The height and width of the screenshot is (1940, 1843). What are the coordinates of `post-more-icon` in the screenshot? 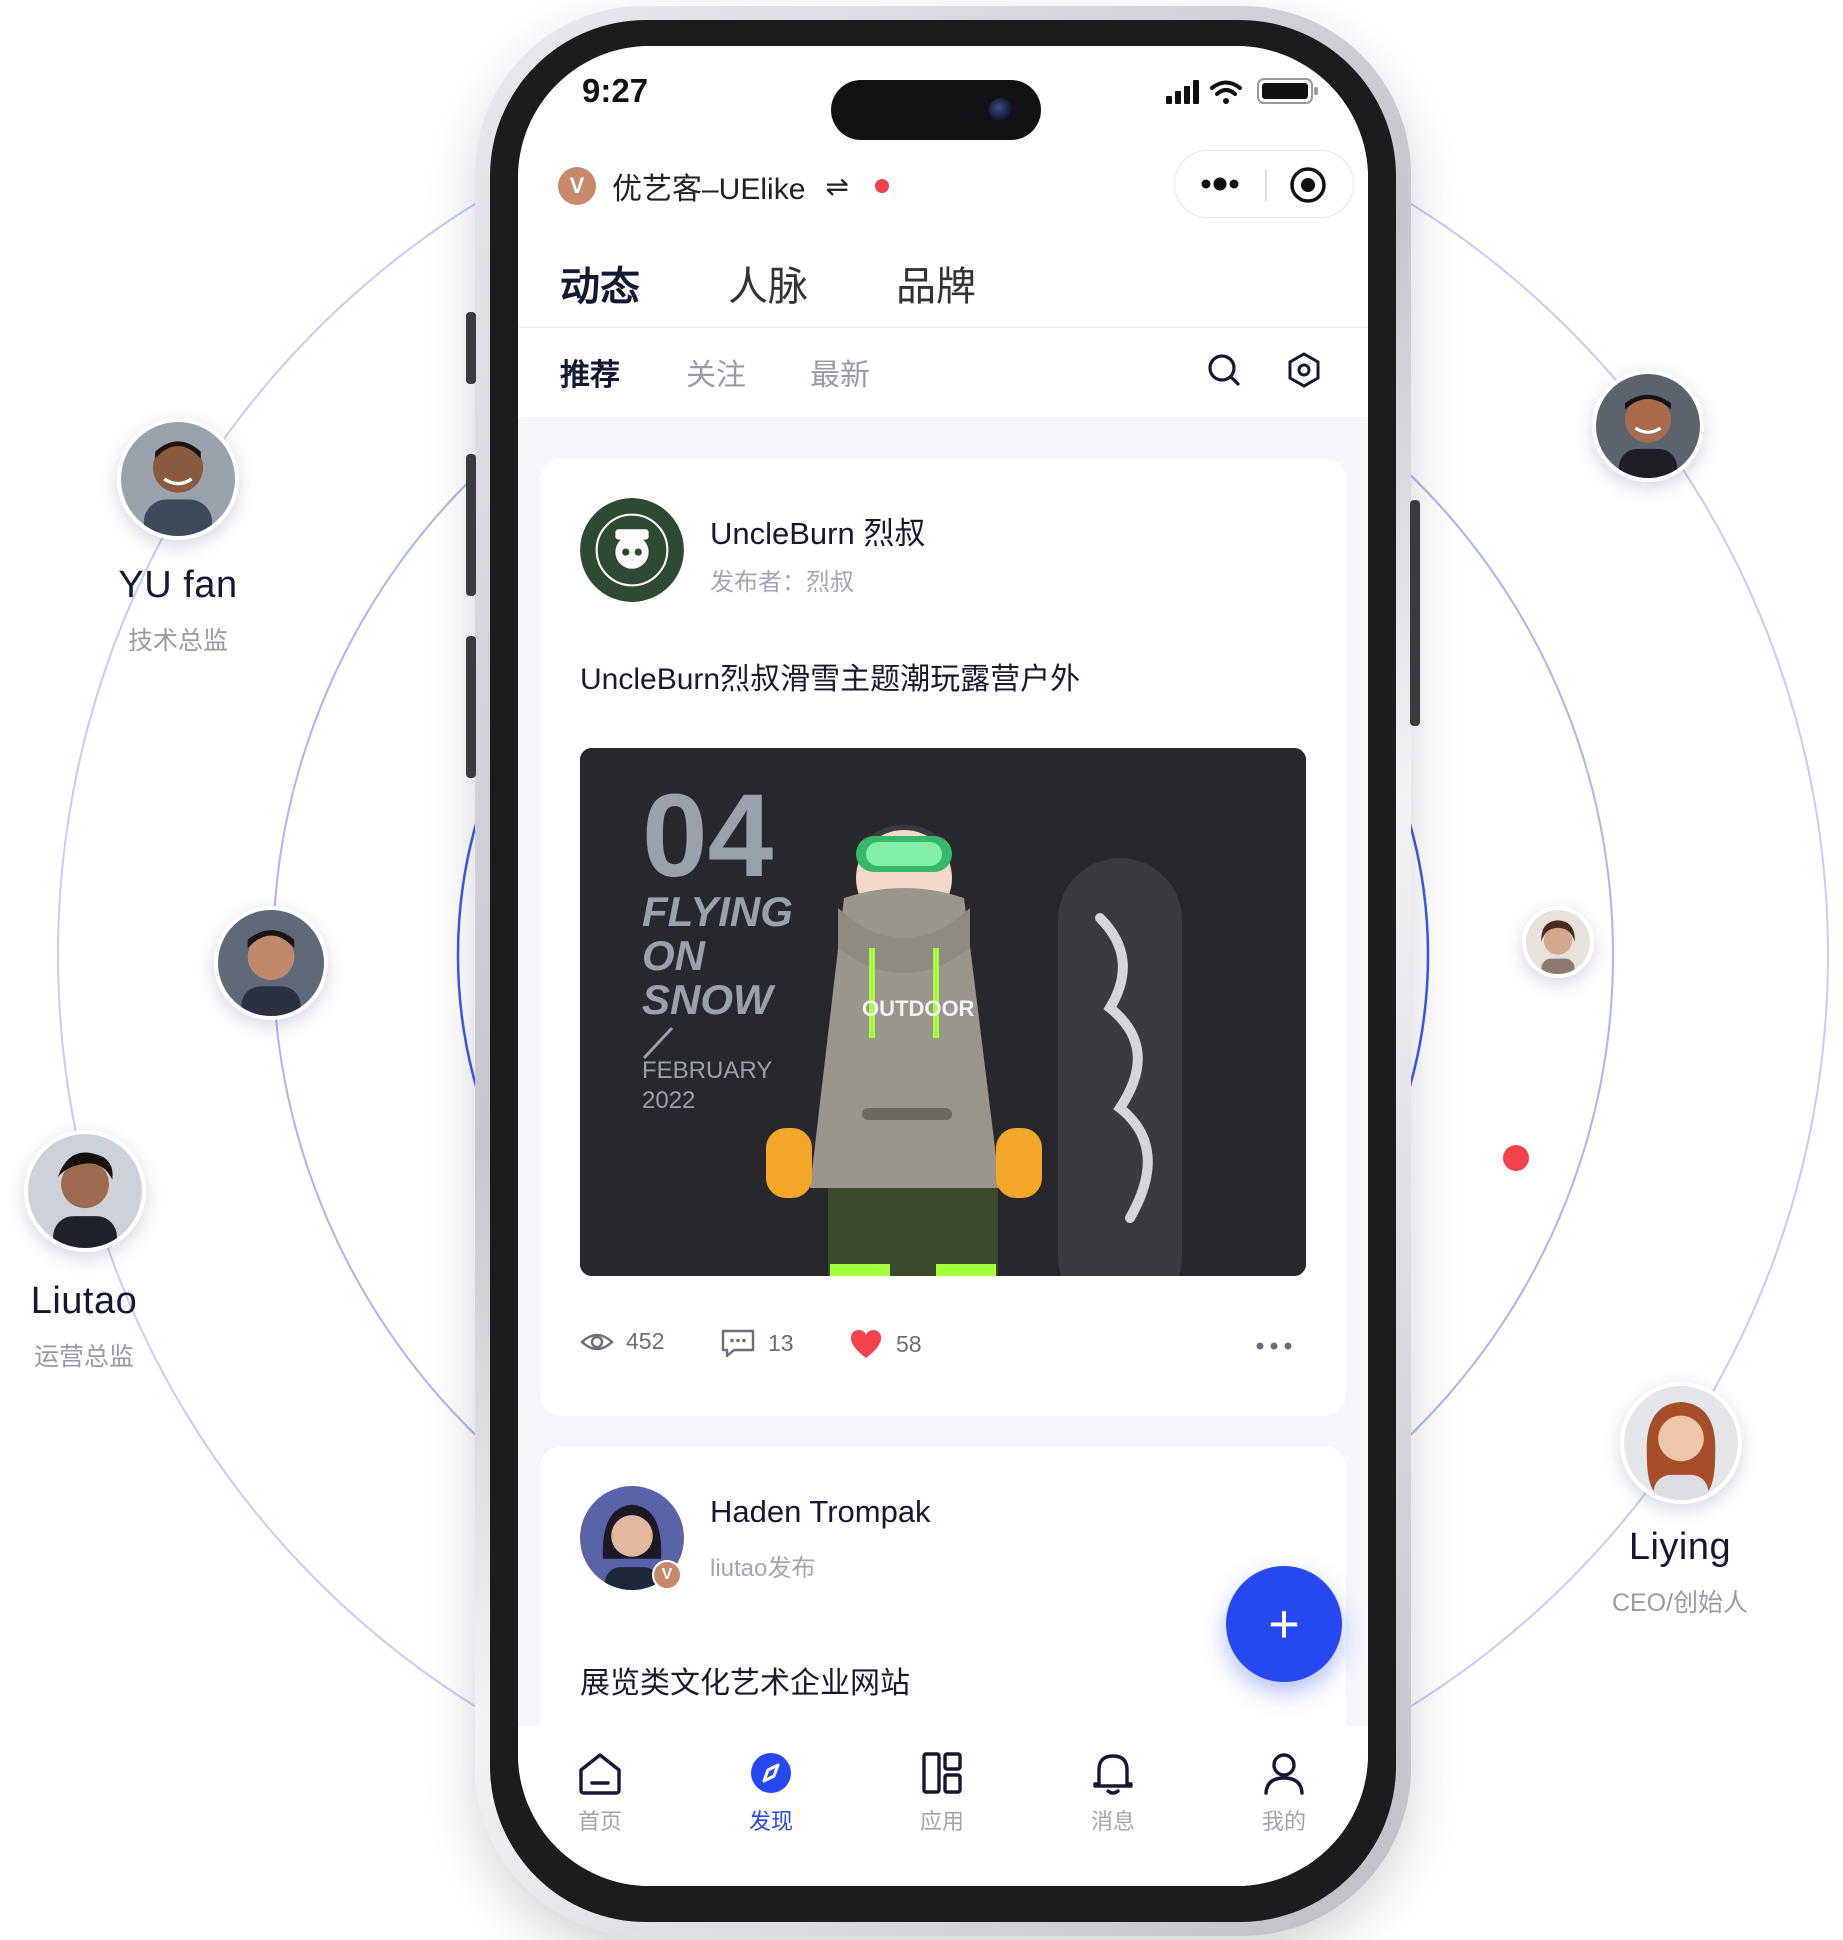 It's located at (1274, 1346).